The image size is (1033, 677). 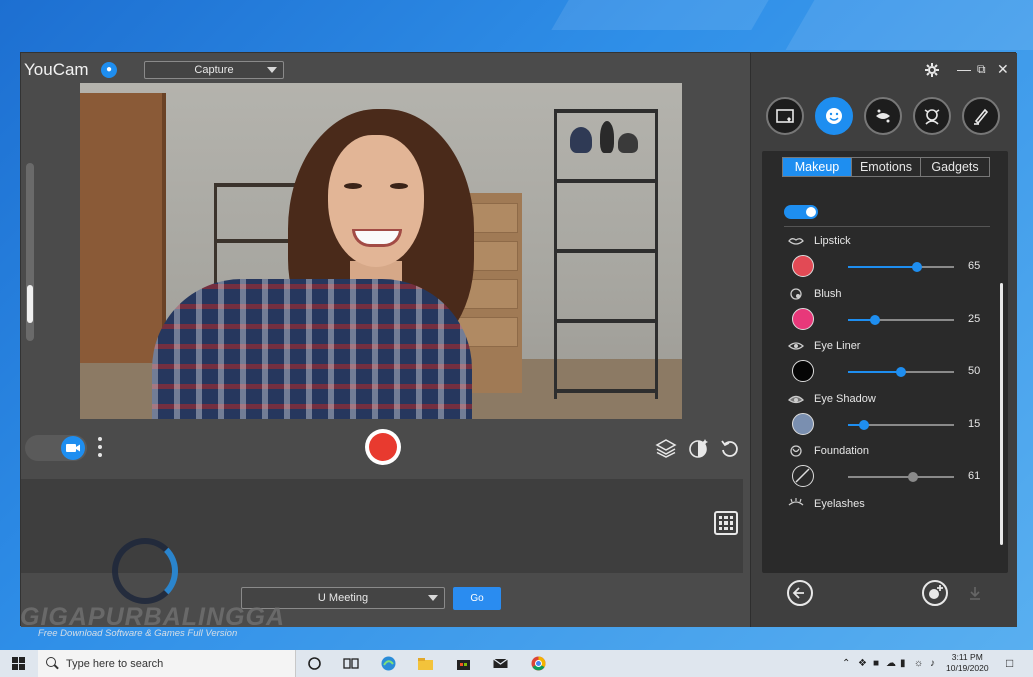 What do you see at coordinates (918, 663) in the screenshot?
I see `wifi-icon: ☼` at bounding box center [918, 663].